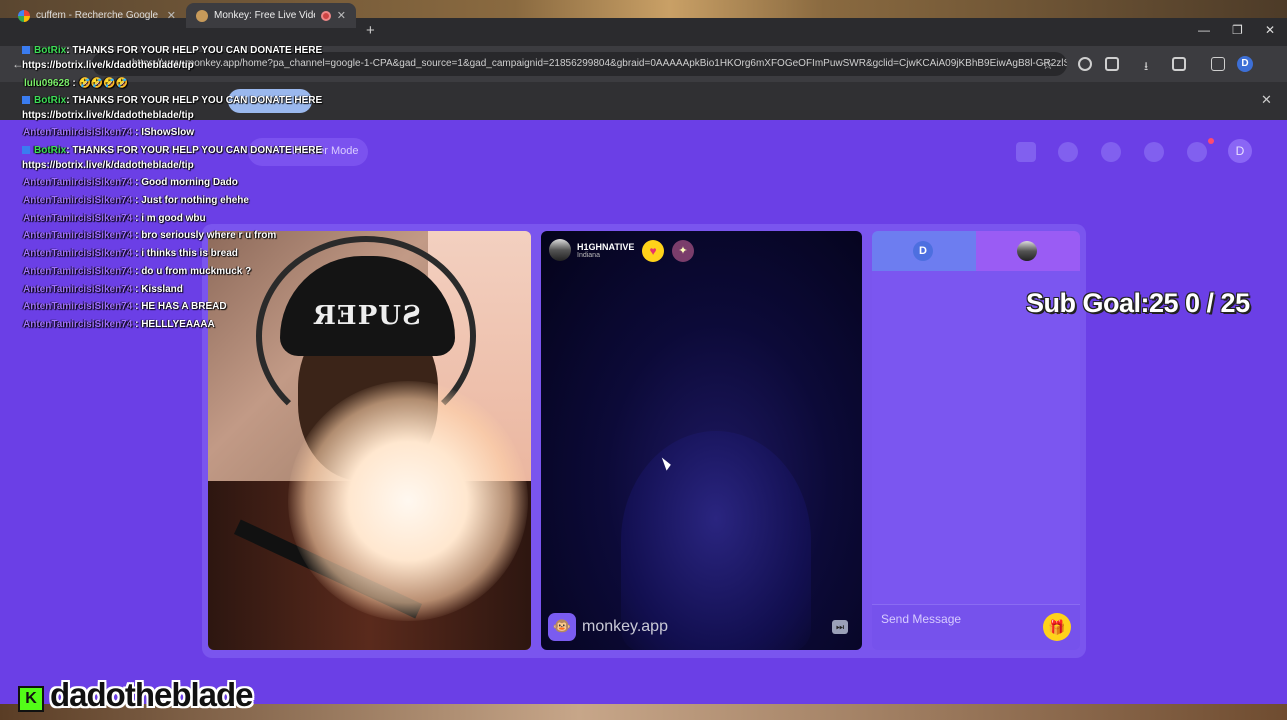  I want to click on chat-text: : IShowSlow, so click(163, 132).